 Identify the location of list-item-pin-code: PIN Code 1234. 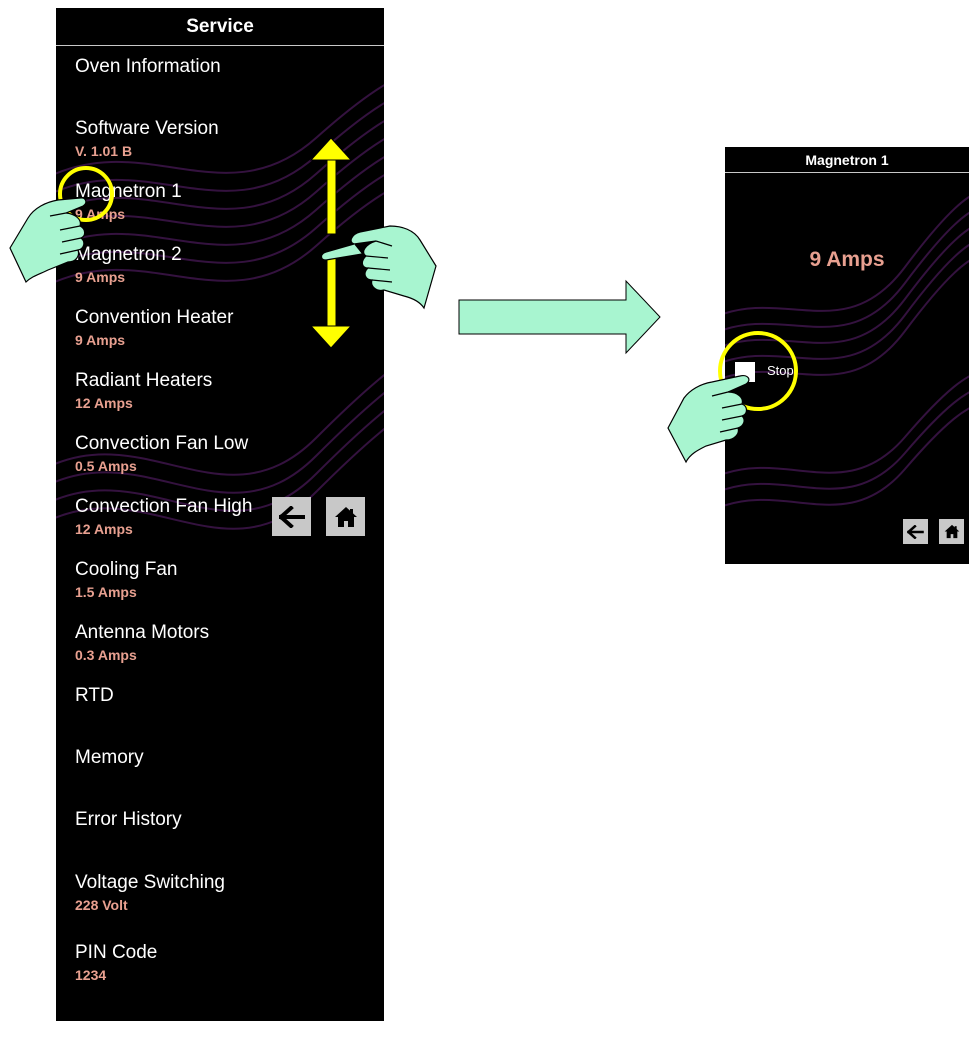
(116, 963).